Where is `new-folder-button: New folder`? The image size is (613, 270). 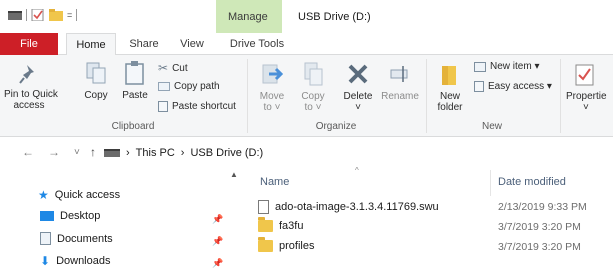
new-folder-button: New folder is located at coordinates (450, 86).